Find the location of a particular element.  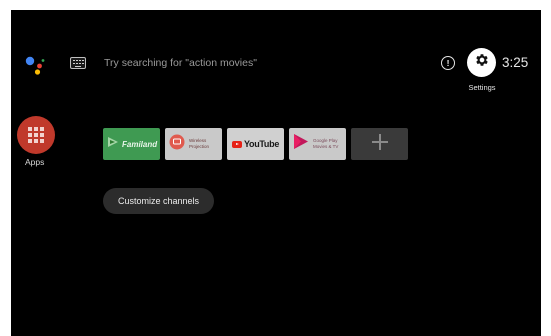

clock: 3:25 is located at coordinates (515, 62).